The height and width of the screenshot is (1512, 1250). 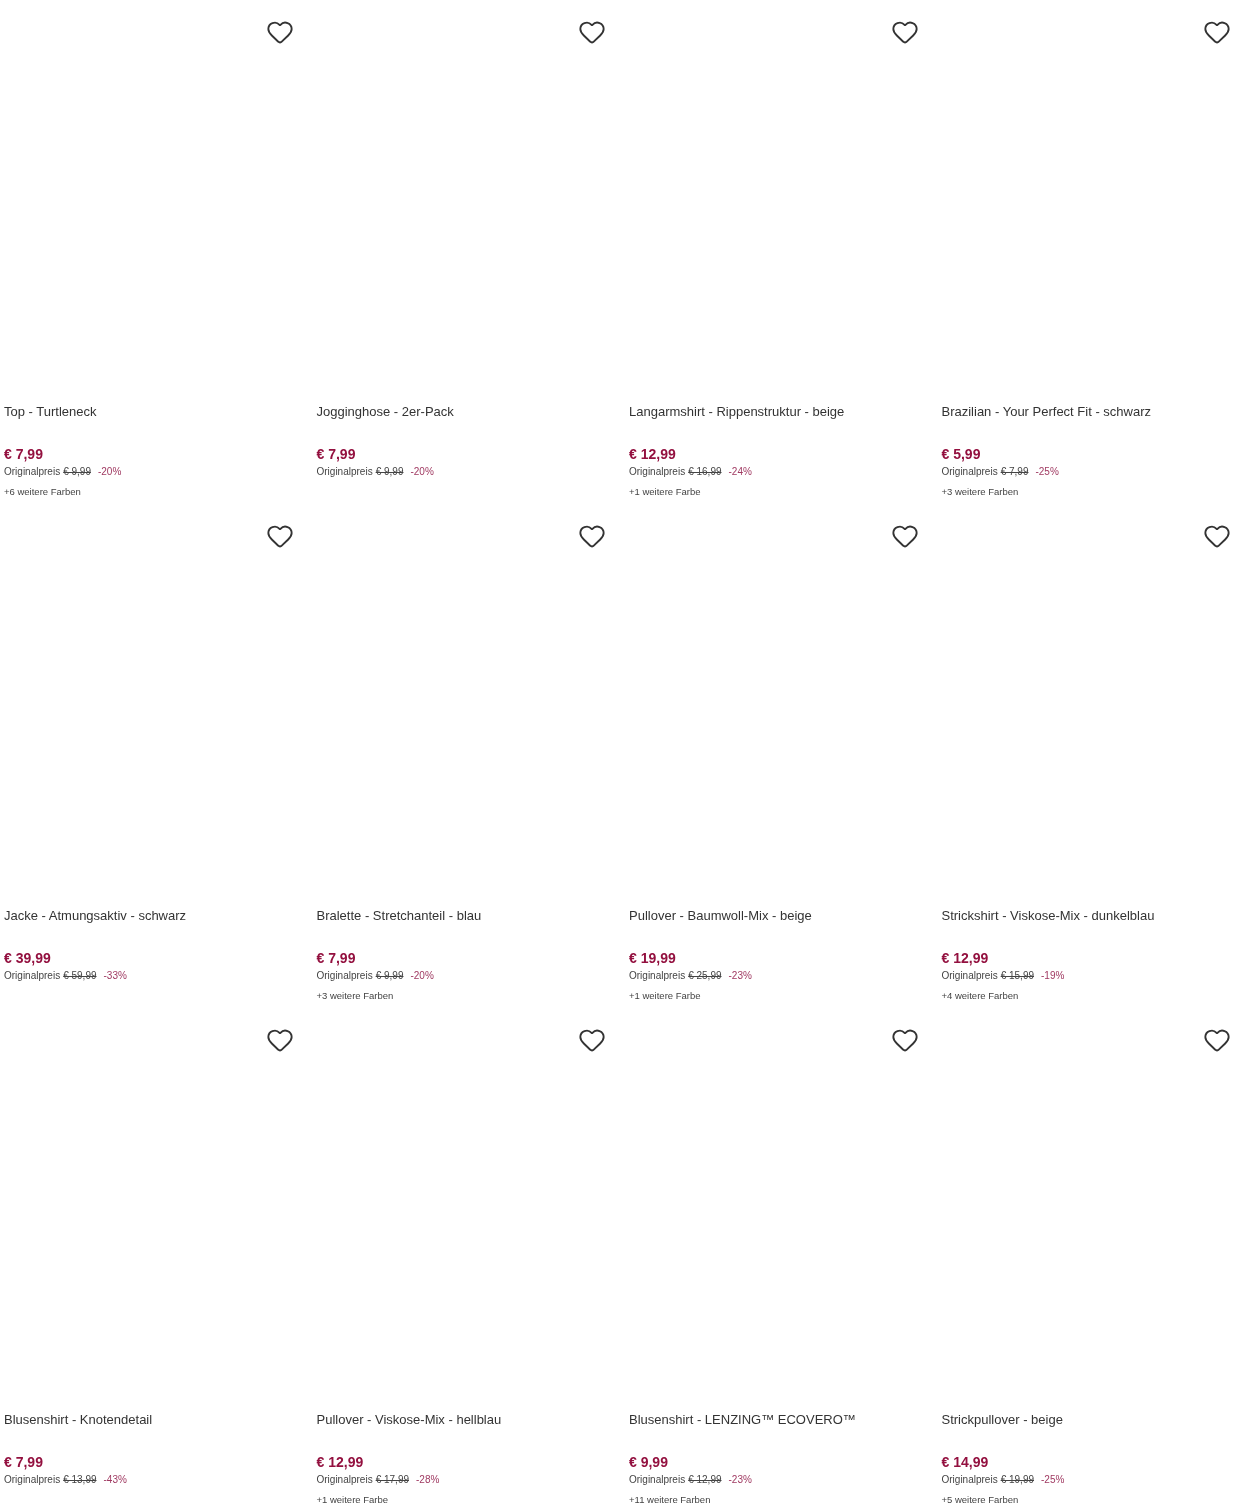 What do you see at coordinates (740, 472) in the screenshot?
I see `discount-percent: -24%` at bounding box center [740, 472].